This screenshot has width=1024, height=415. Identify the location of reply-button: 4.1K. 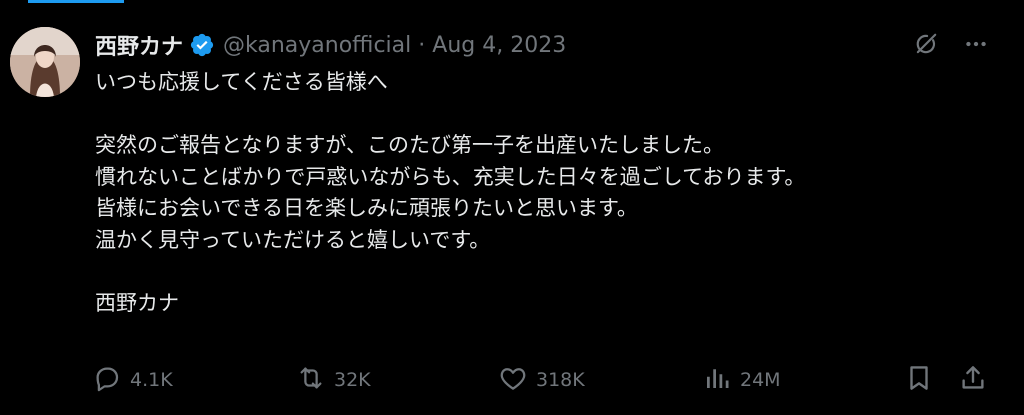
(132, 380).